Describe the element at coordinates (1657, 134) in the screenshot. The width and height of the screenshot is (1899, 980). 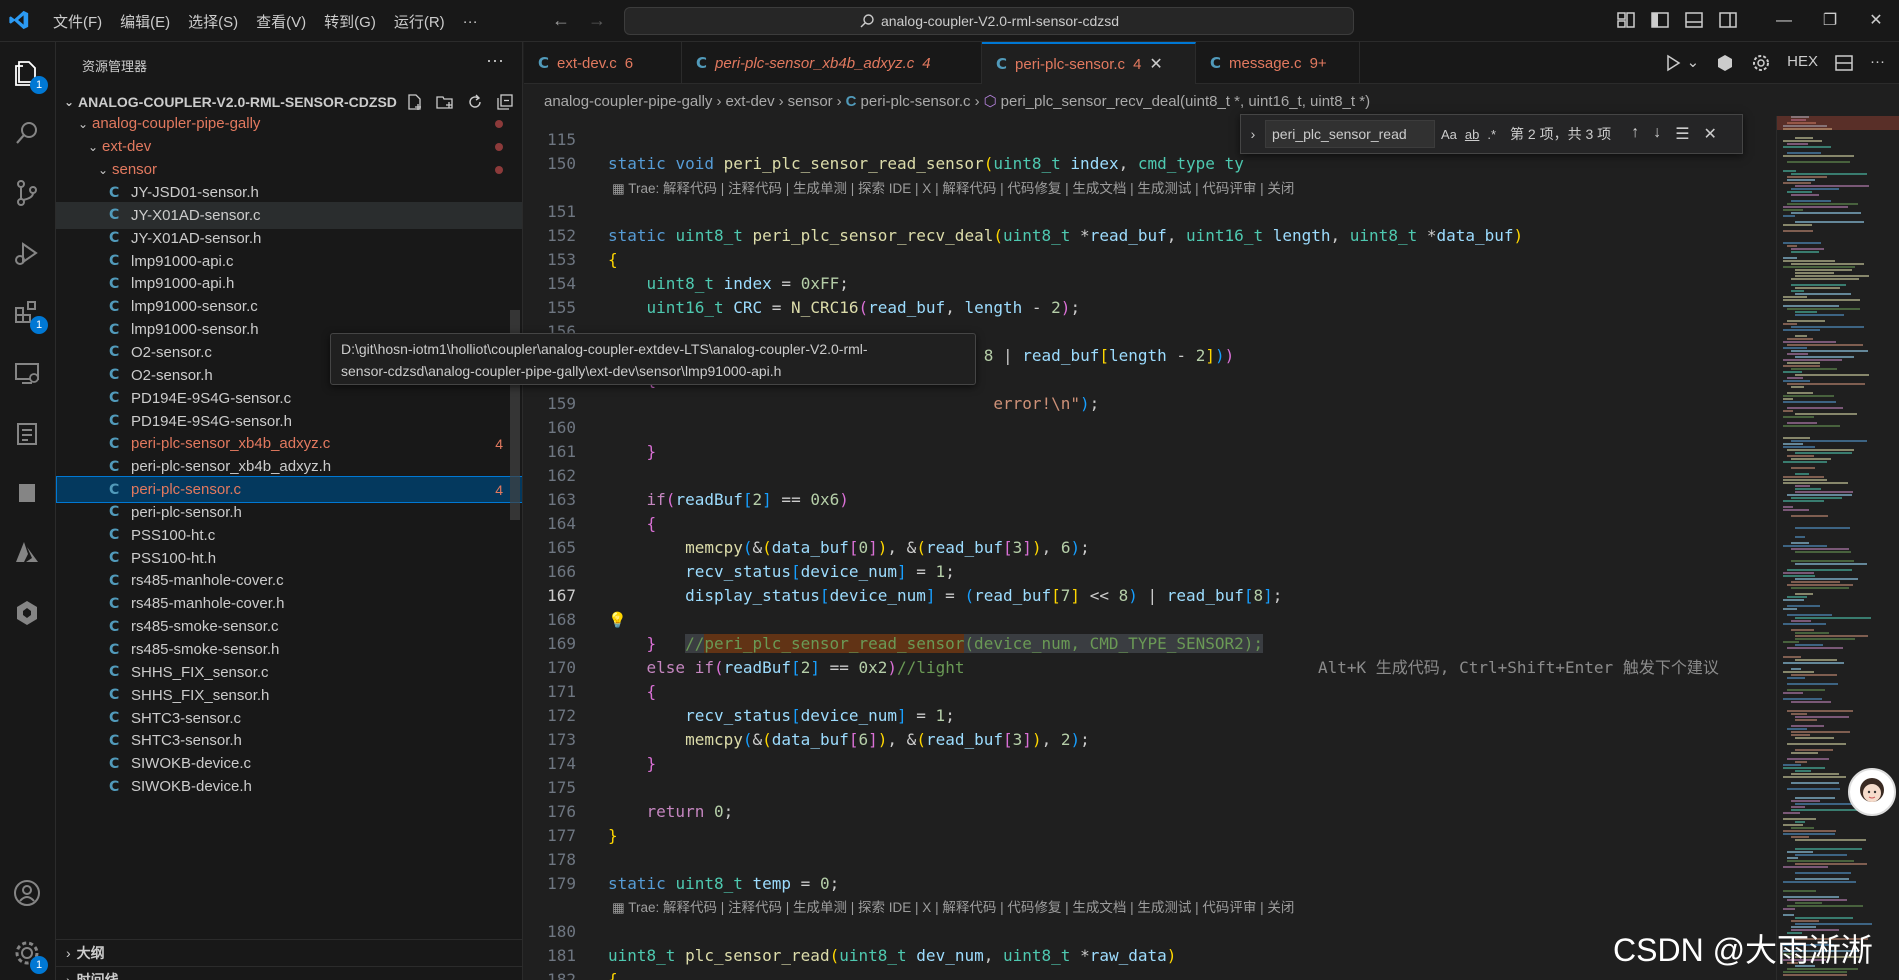
I see `arrow-down-icon: ↓` at that location.